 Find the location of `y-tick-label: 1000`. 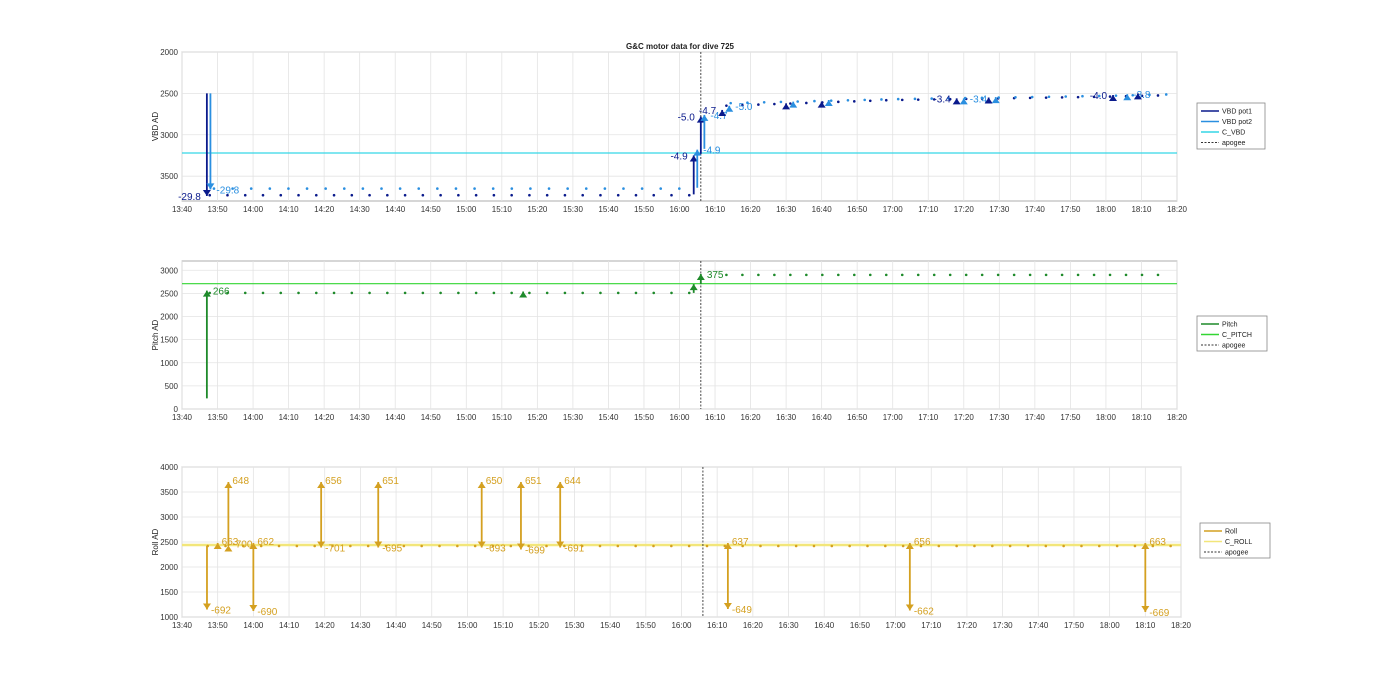

y-tick-label: 1000 is located at coordinates (169, 617).